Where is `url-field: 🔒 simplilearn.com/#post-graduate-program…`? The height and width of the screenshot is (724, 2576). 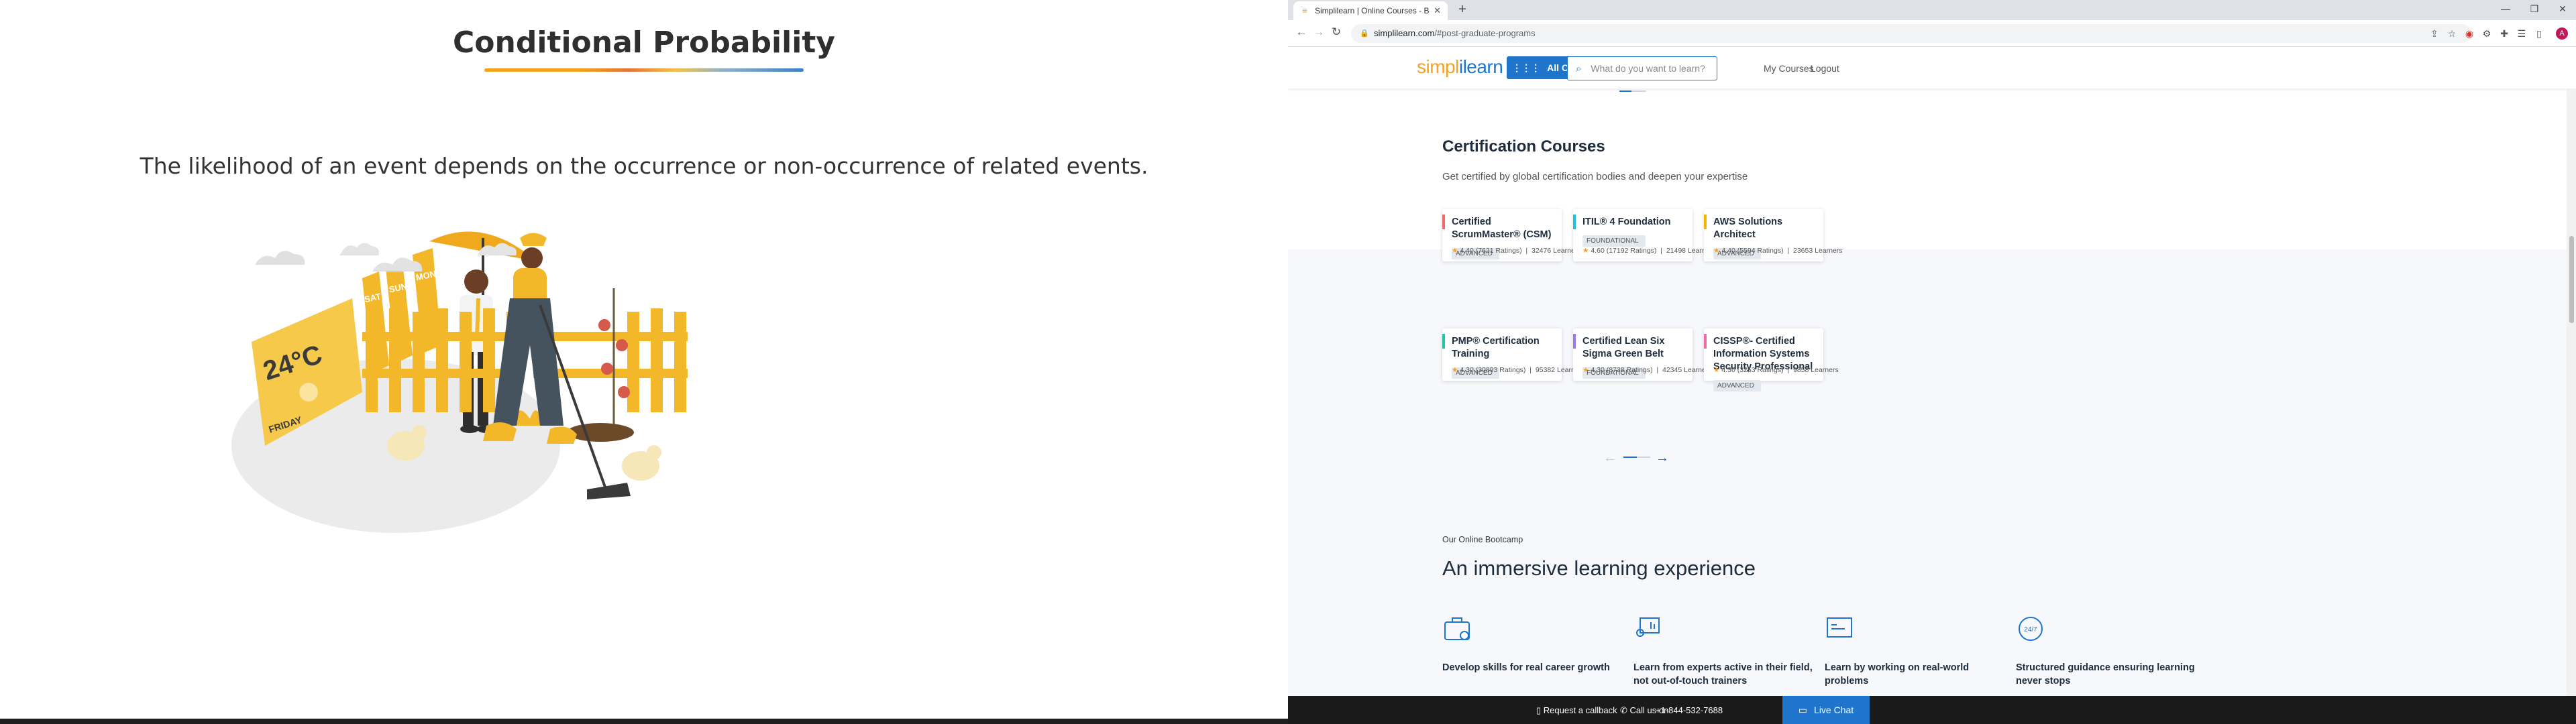
url-field: 🔒 simplilearn.com/#post-graduate-program… is located at coordinates (1911, 33).